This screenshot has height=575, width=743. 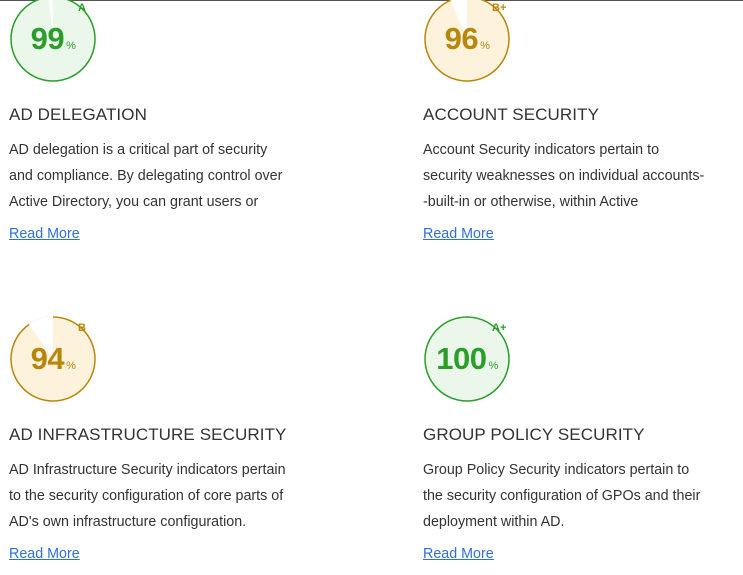 I want to click on card-title: GROUP POLICY SECURITY, so click(x=534, y=434).